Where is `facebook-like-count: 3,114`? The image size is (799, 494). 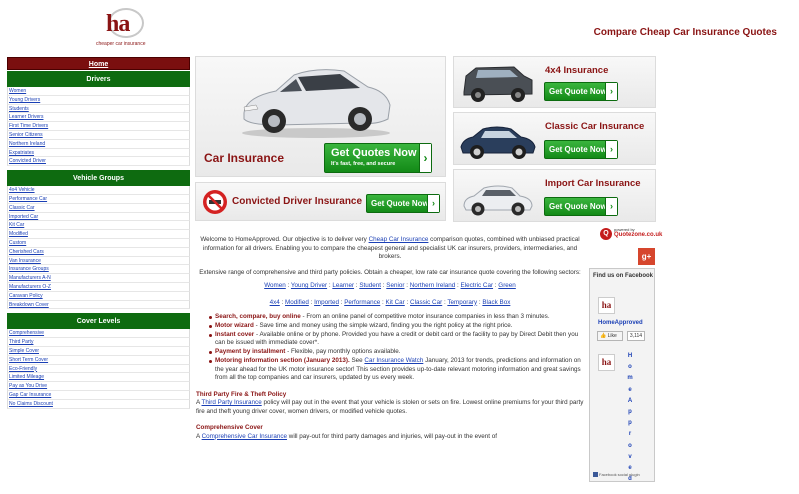 facebook-like-count: 3,114 is located at coordinates (636, 336).